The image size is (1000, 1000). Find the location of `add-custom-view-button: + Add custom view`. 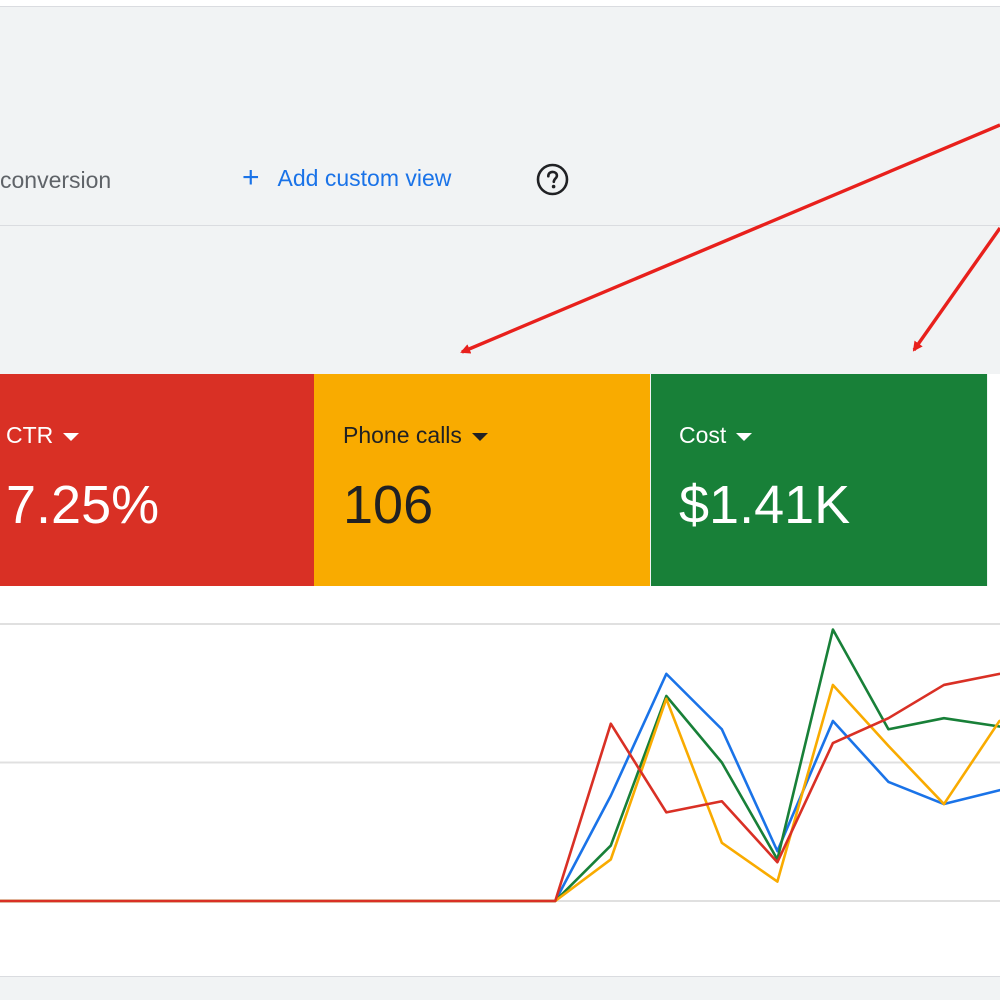

add-custom-view-button: + Add custom view is located at coordinates (346, 178).